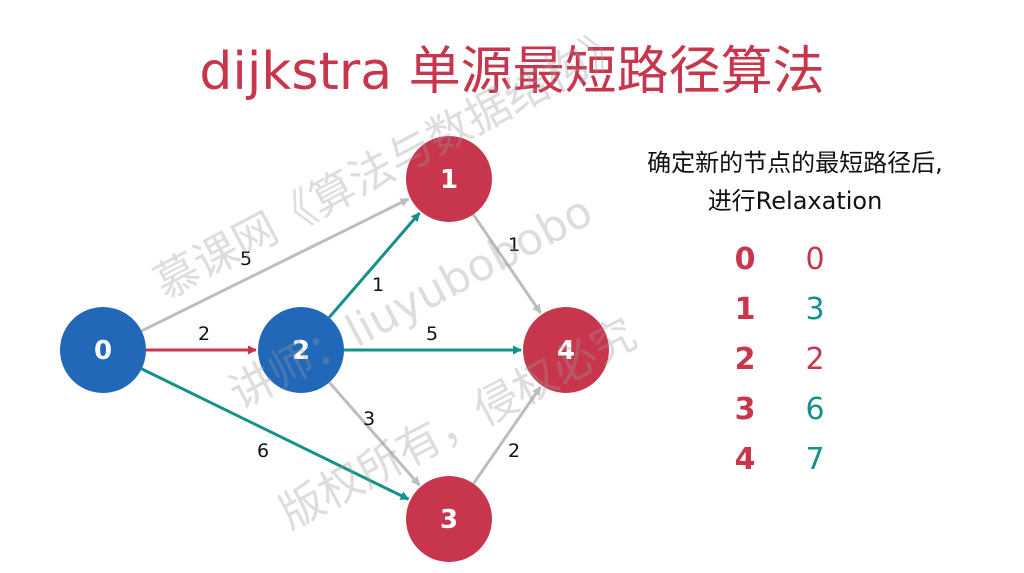 The image size is (1024, 573). What do you see at coordinates (790, 460) in the screenshot?
I see `distance-row-4: 47` at bounding box center [790, 460].